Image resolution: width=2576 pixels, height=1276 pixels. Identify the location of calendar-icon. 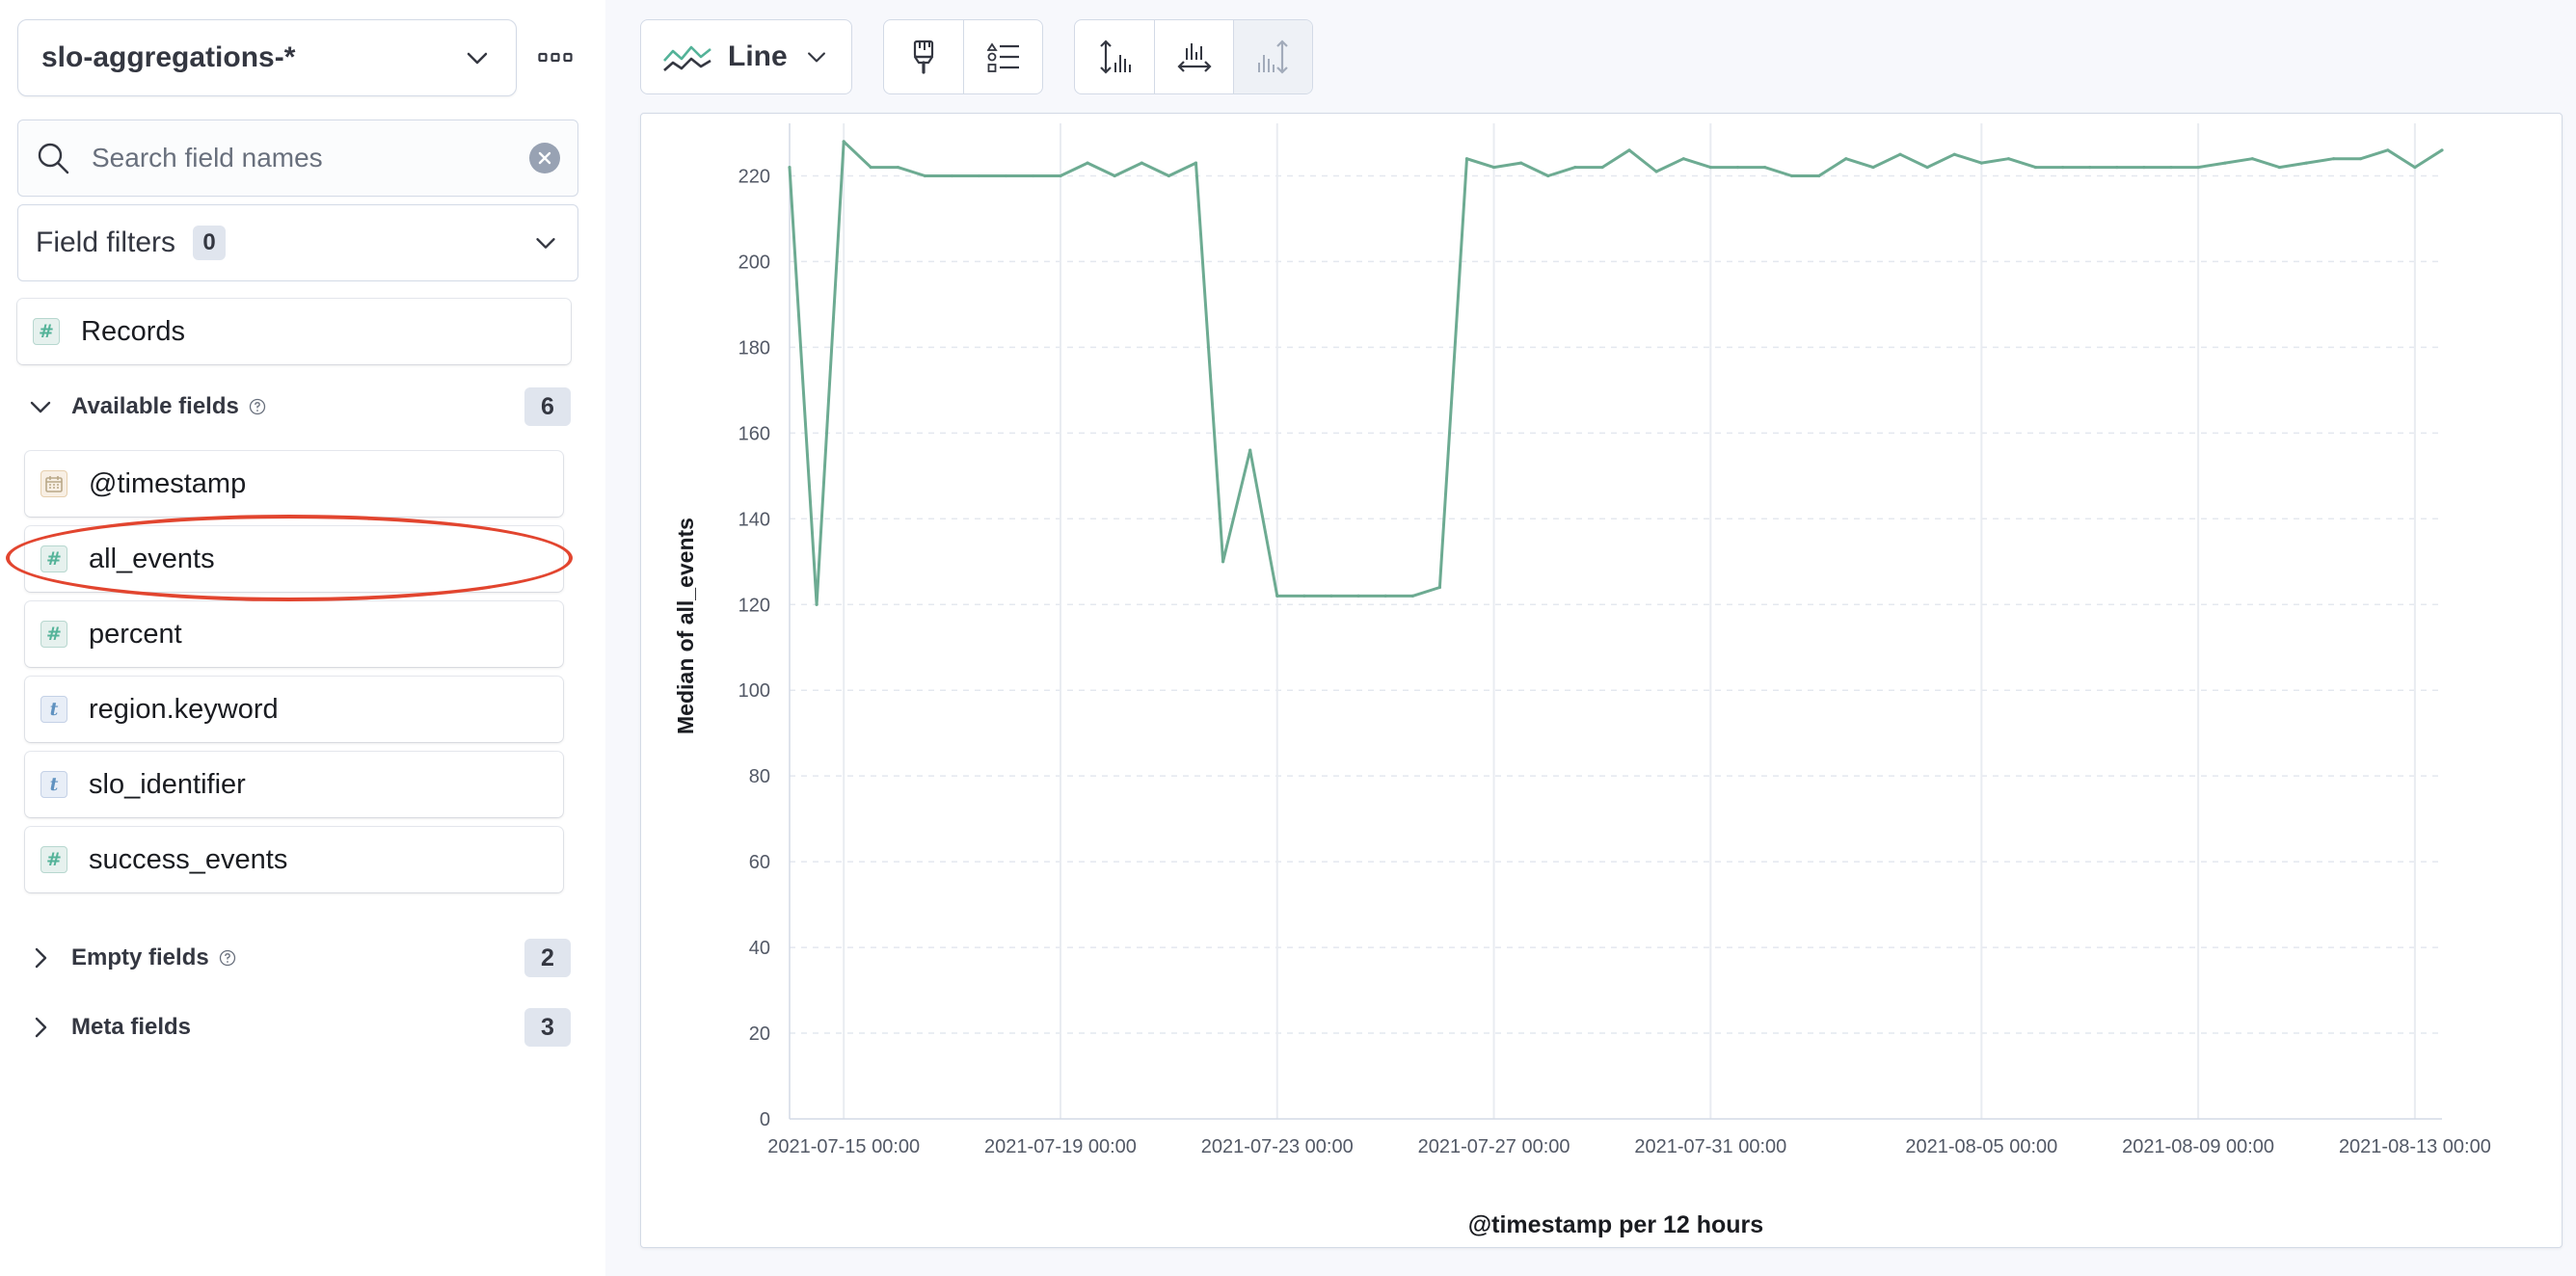
(54, 483).